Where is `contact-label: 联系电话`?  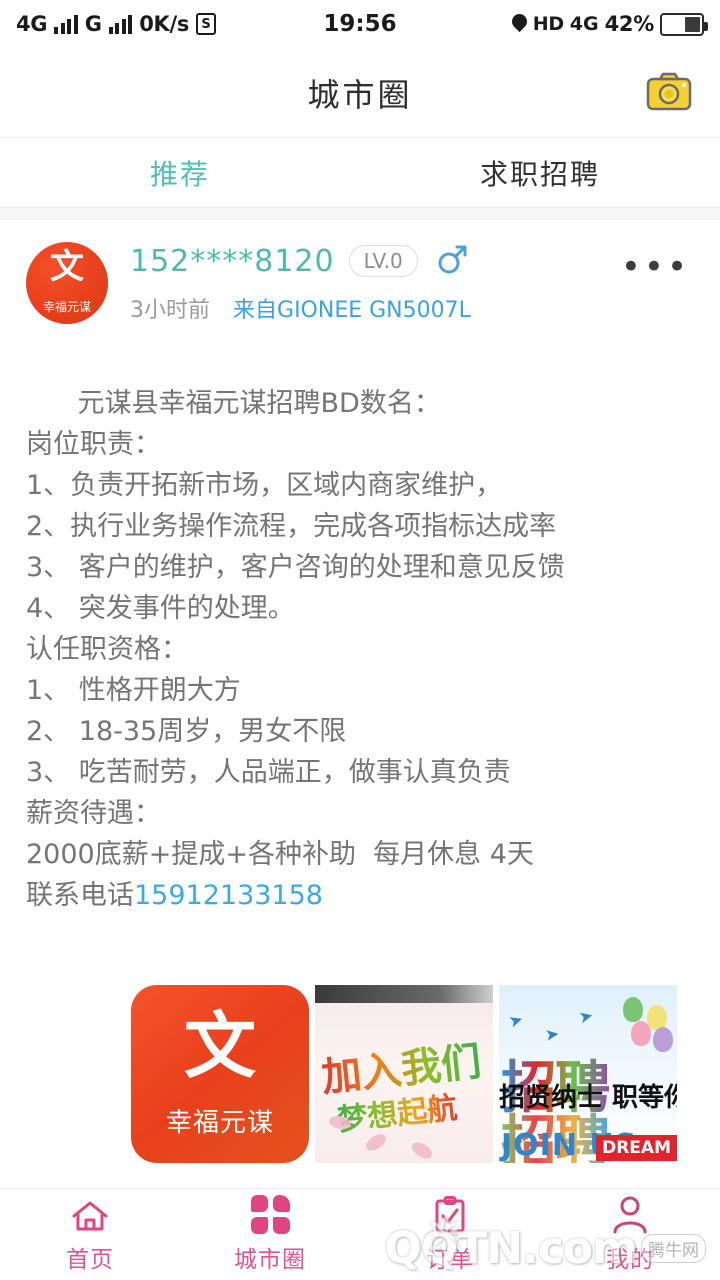 contact-label: 联系电话 is located at coordinates (80, 896).